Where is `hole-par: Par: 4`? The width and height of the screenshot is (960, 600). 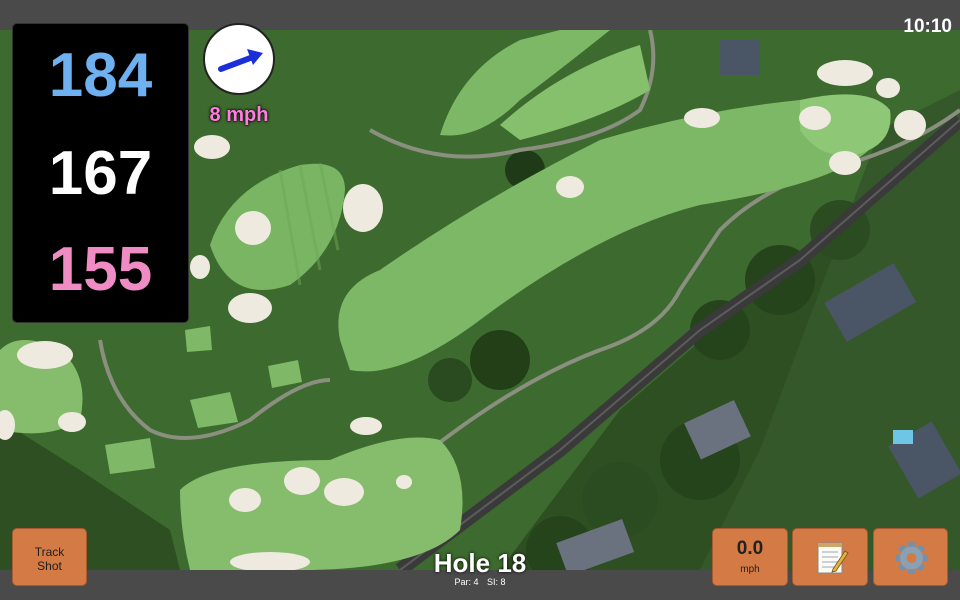 hole-par: Par: 4 is located at coordinates (466, 582).